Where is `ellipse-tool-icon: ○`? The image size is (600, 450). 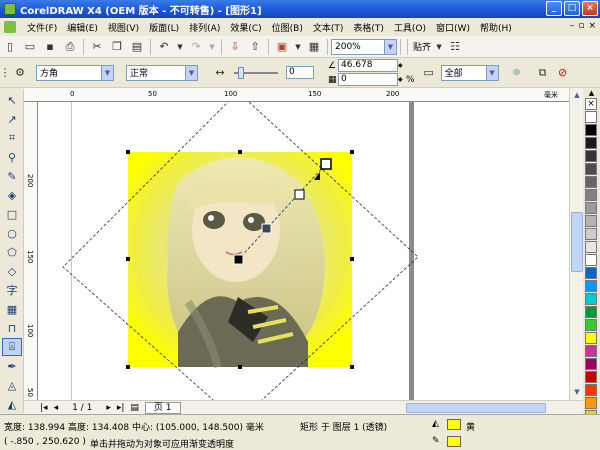 ellipse-tool-icon: ○ is located at coordinates (12, 233).